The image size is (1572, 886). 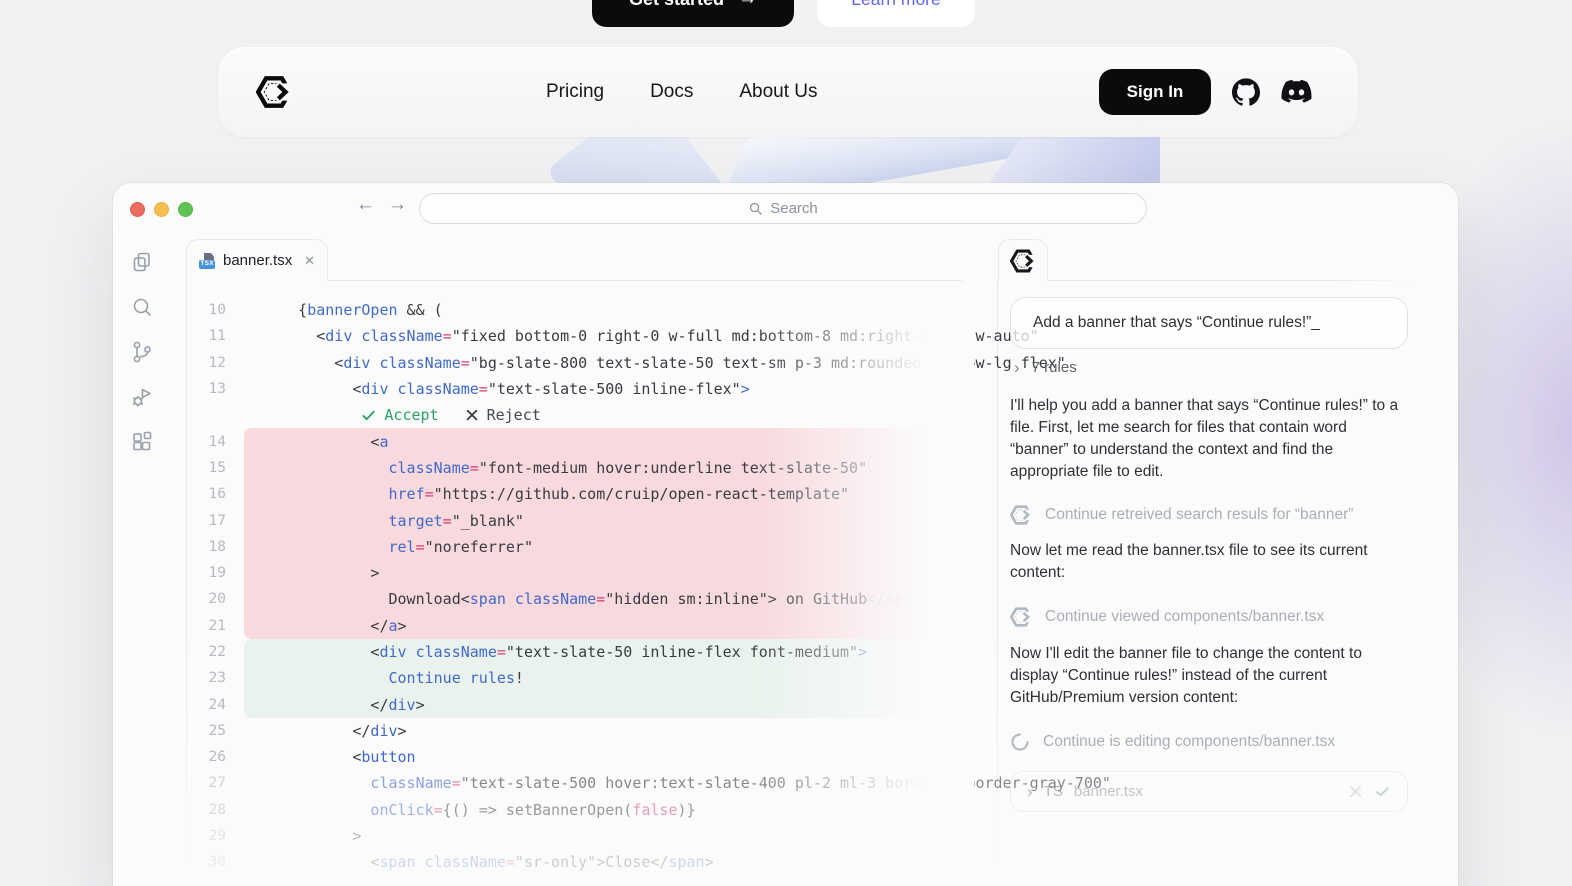 What do you see at coordinates (1108, 791) in the screenshot?
I see `chip-filename: banner.tsx` at bounding box center [1108, 791].